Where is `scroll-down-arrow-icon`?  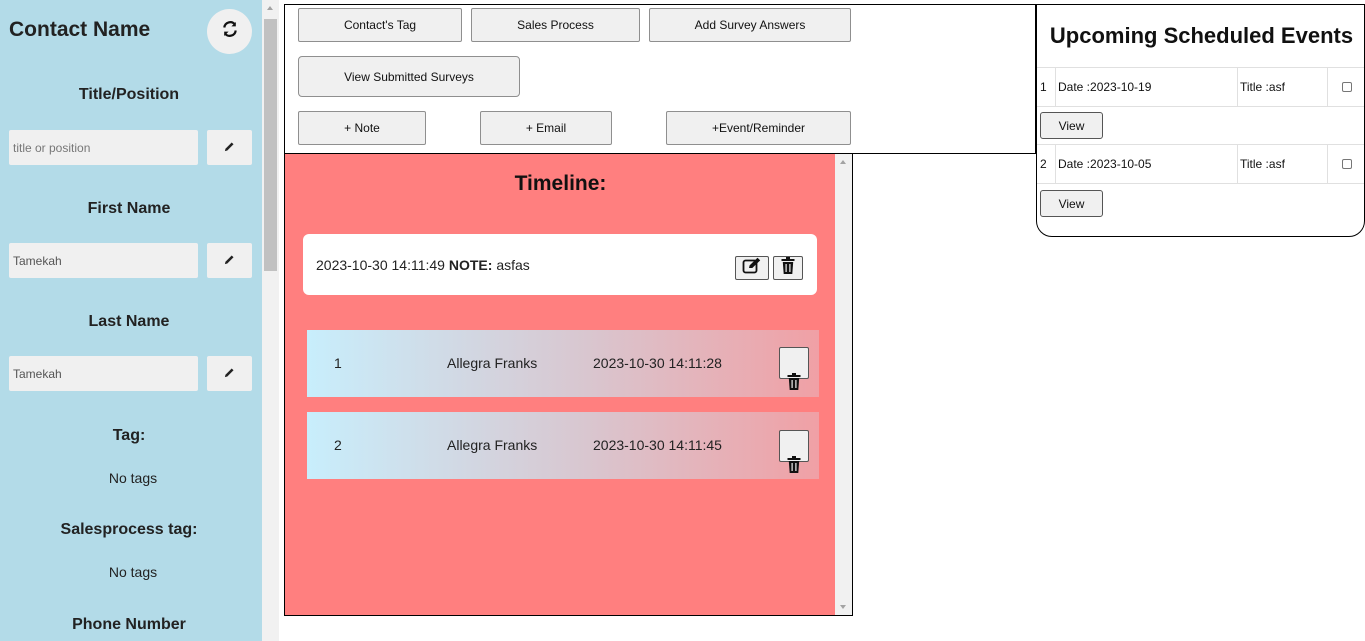
scroll-down-arrow-icon is located at coordinates (843, 607).